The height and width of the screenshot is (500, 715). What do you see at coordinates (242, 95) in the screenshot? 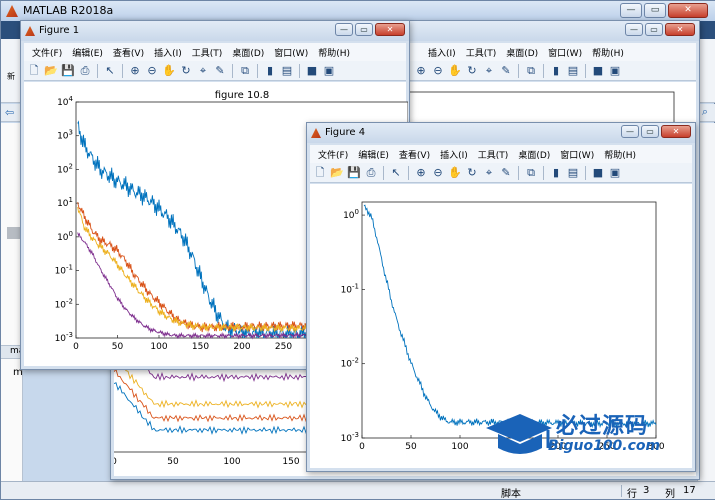
I see `chart-title: figure 10.8` at bounding box center [242, 95].